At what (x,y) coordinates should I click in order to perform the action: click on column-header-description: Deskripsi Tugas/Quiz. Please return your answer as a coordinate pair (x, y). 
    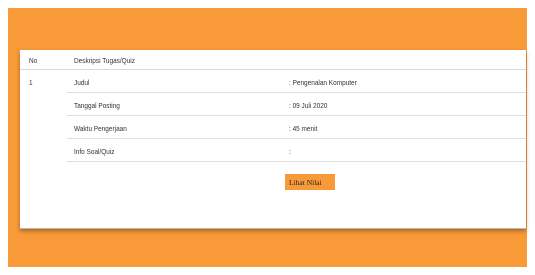
    Looking at the image, I should click on (104, 60).